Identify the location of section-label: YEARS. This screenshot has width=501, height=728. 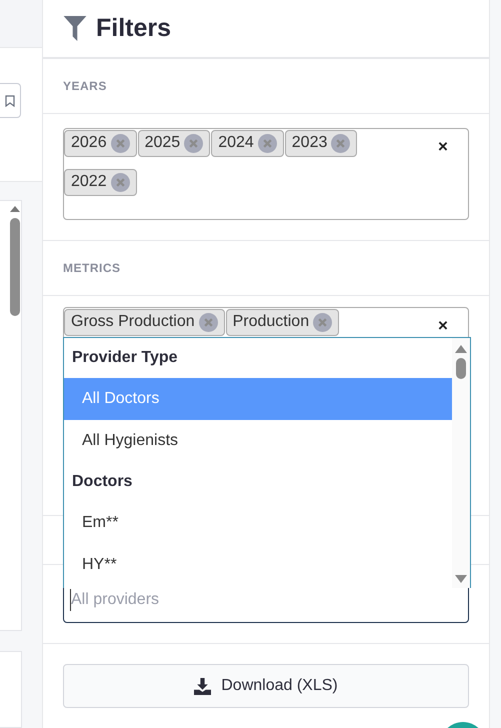
(85, 85).